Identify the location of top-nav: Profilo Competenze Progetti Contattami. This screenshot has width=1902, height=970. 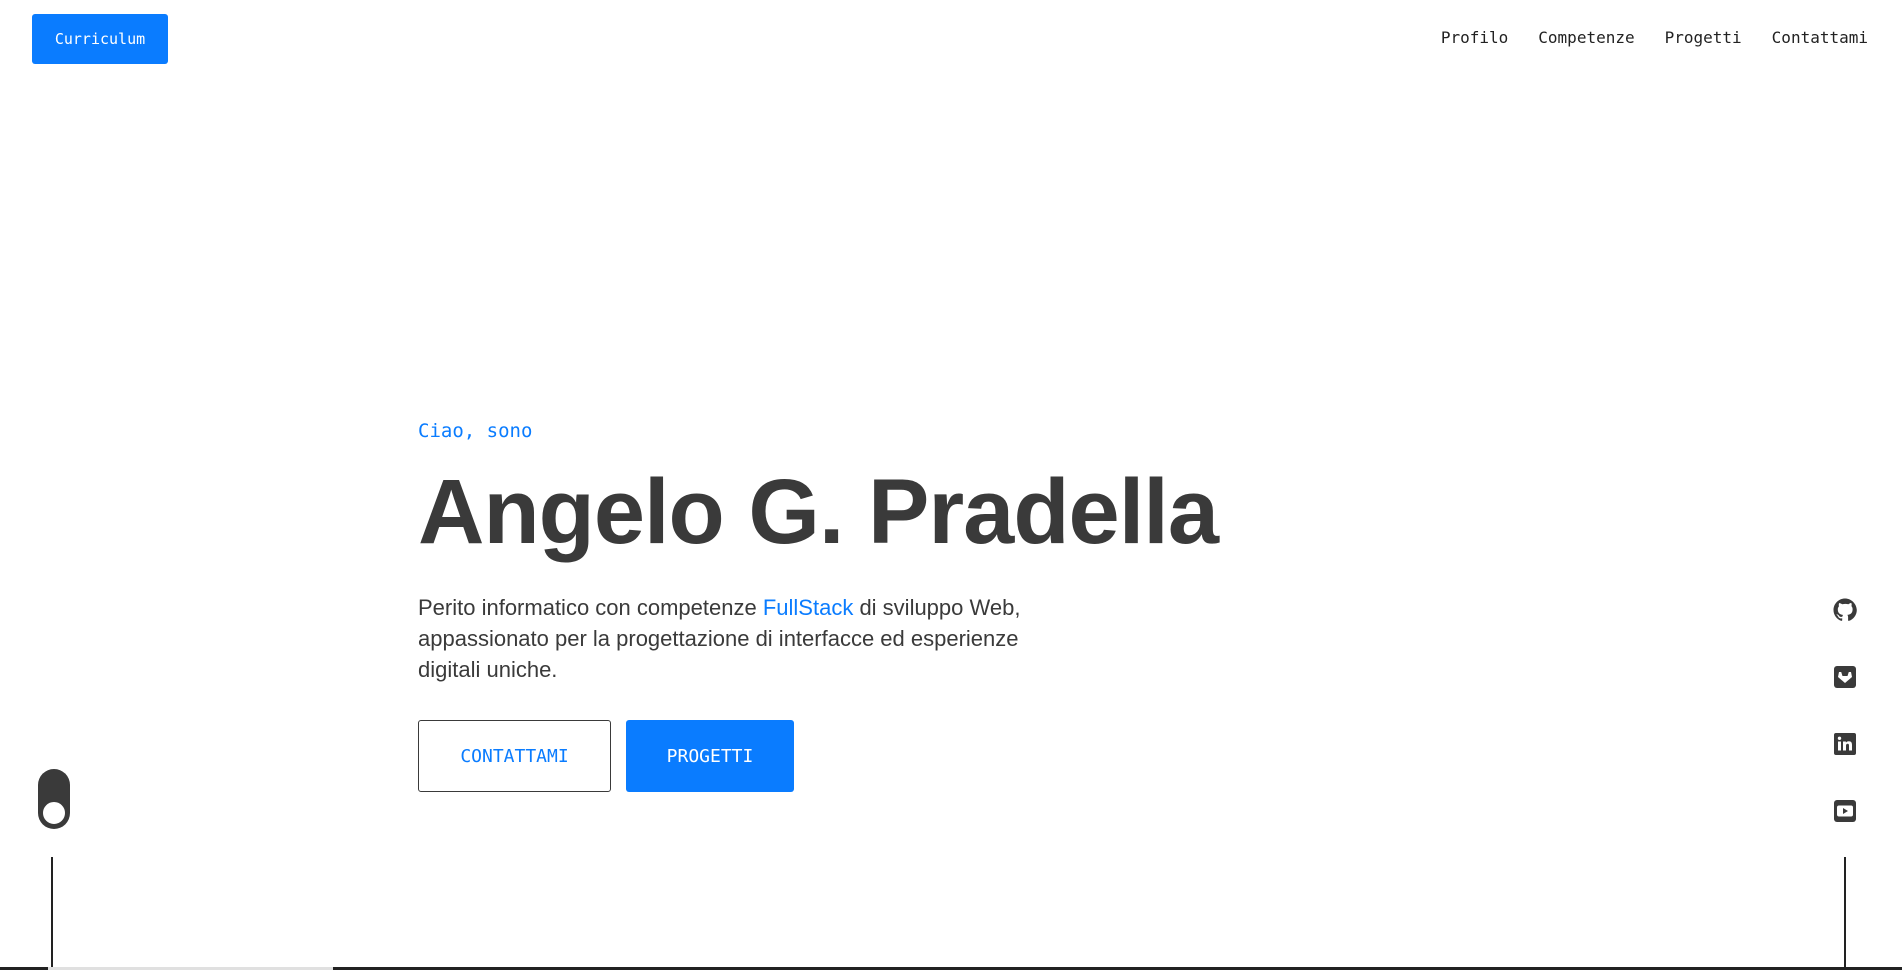
(1654, 37).